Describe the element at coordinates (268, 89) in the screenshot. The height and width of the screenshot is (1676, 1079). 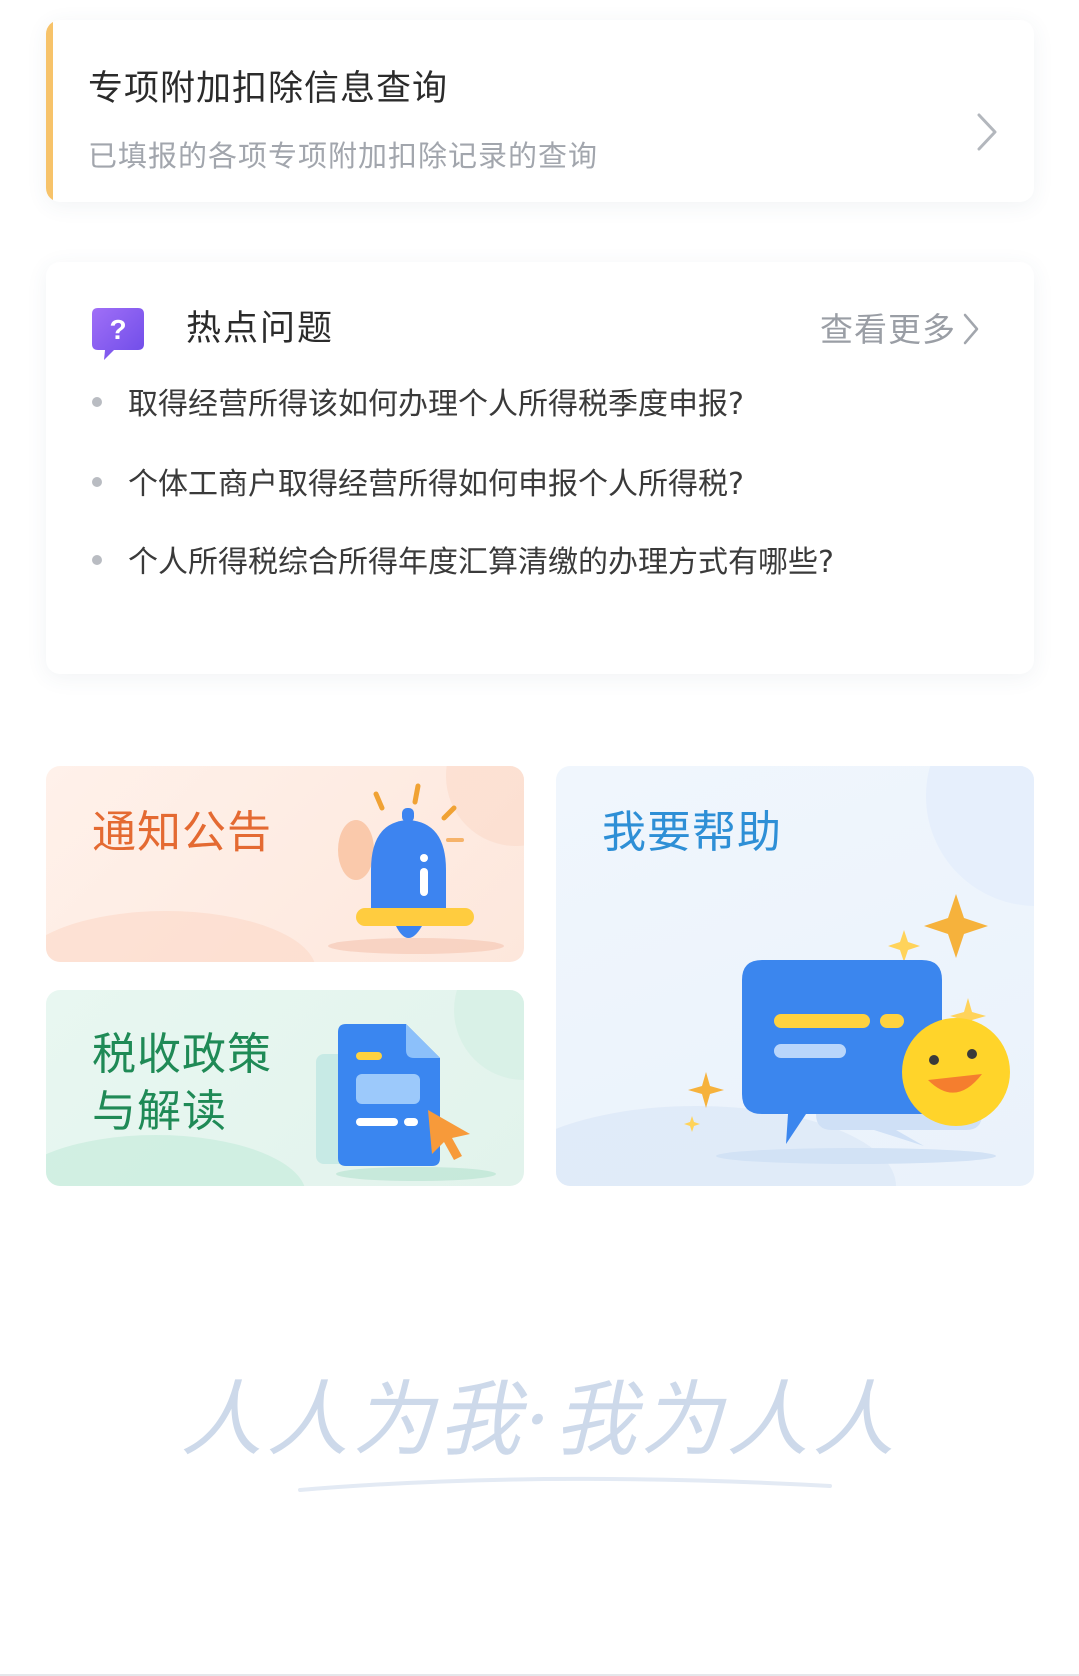
I see `deduction-title: 专项附加扣除信息查询` at that location.